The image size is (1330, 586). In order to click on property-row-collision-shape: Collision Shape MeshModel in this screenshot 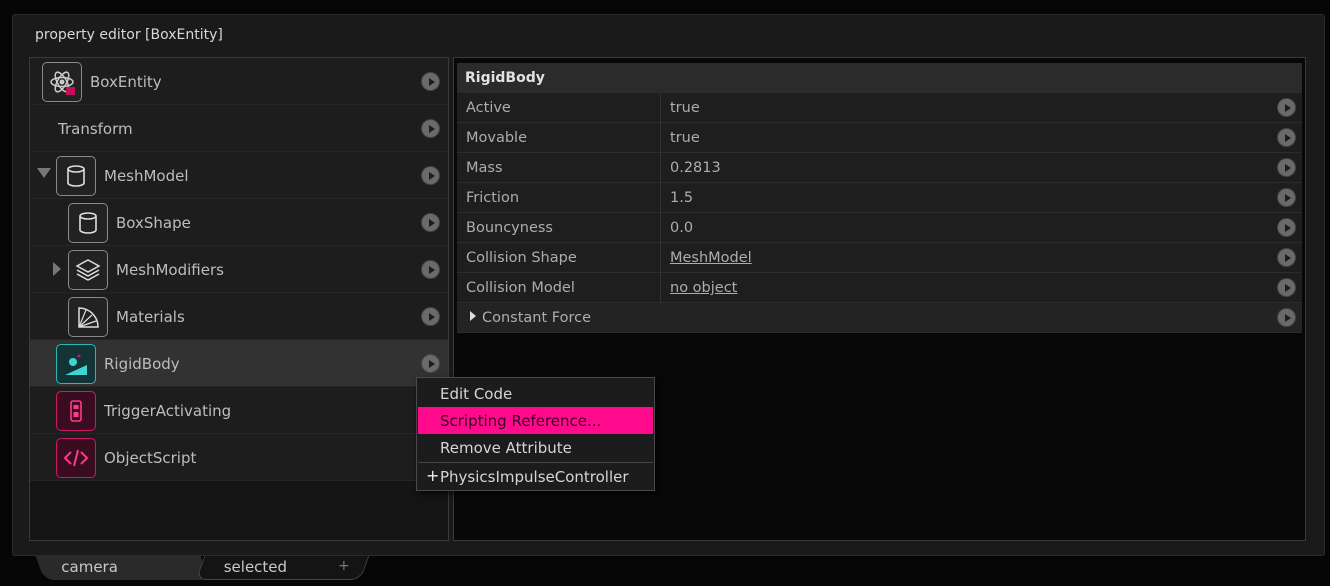, I will do `click(879, 258)`.